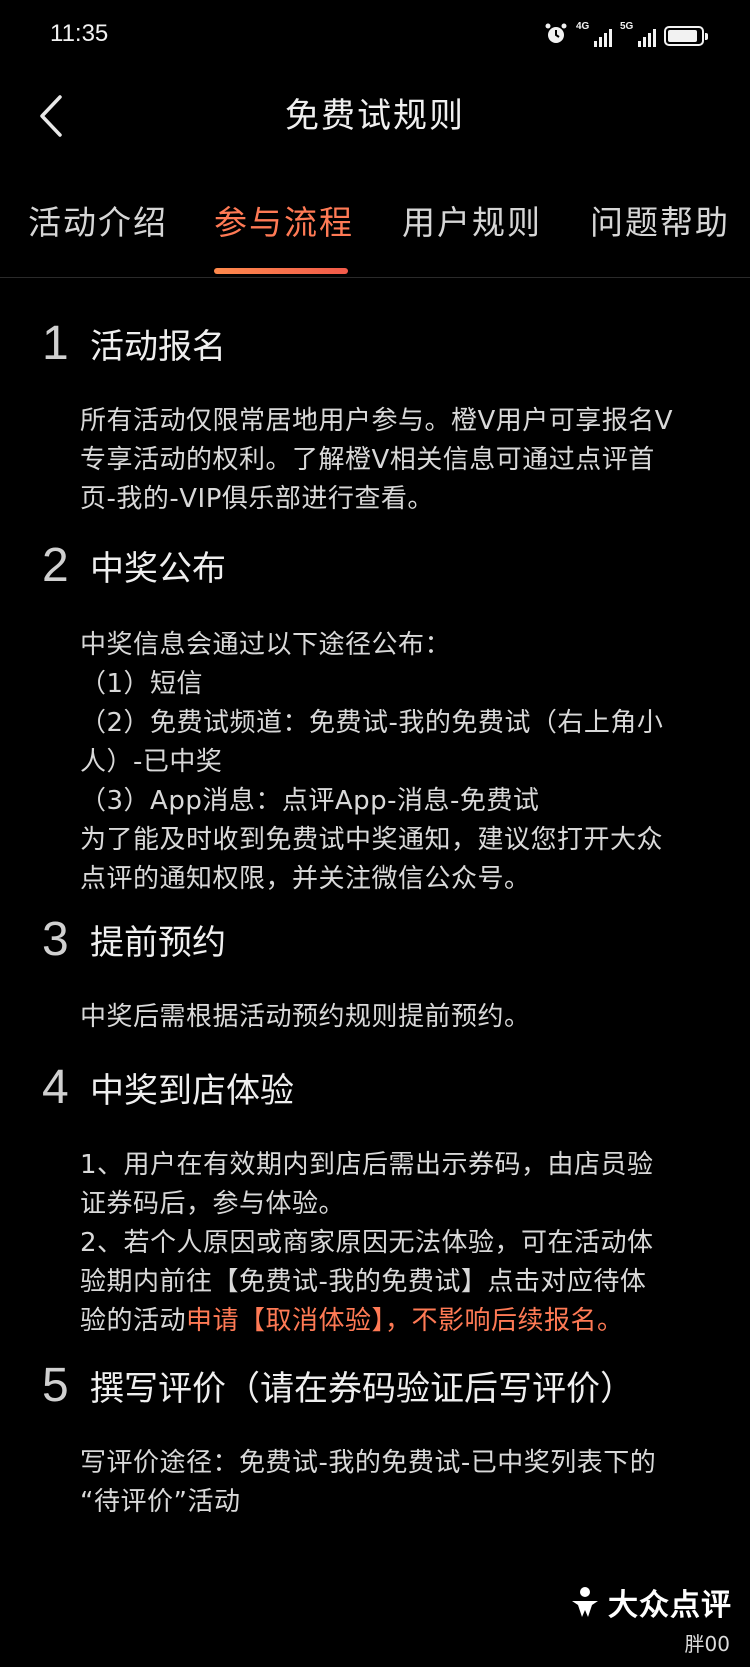  I want to click on body-line: 专享活动的权利。了解橙V相关信息可通过点评首, so click(367, 460).